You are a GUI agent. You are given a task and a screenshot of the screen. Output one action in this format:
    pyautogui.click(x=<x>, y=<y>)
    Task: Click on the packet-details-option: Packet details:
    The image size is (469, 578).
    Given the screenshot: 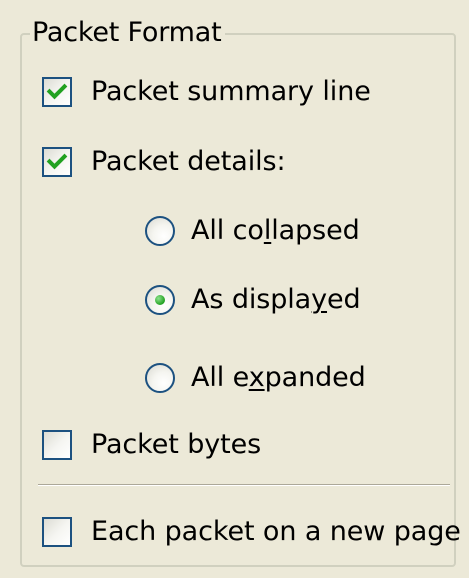 What is the action you would take?
    pyautogui.click(x=164, y=162)
    